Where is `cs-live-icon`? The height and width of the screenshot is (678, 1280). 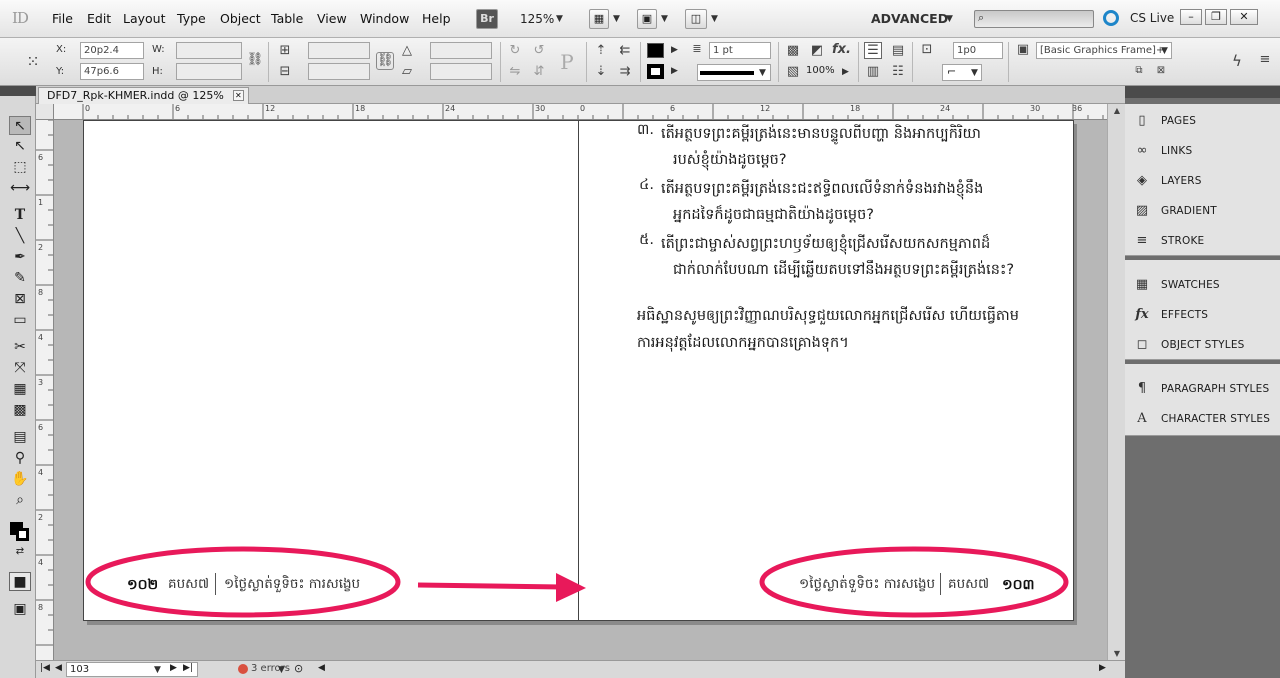
cs-live-icon is located at coordinates (1111, 18).